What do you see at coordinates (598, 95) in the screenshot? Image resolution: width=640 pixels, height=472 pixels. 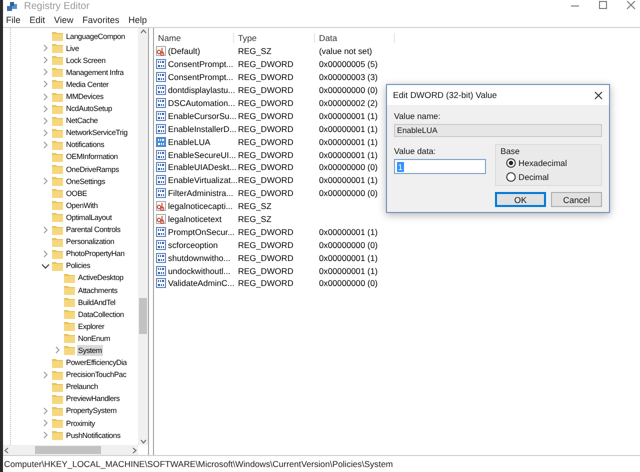 I see `close-icon` at bounding box center [598, 95].